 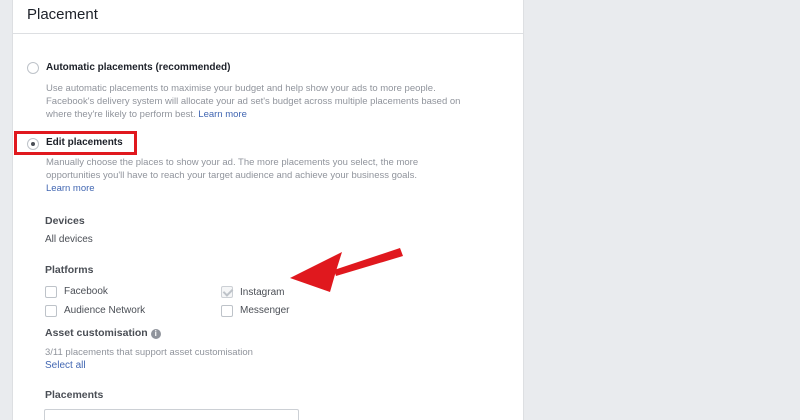 I want to click on edit-learn-more-link: Learn more, so click(x=70, y=188).